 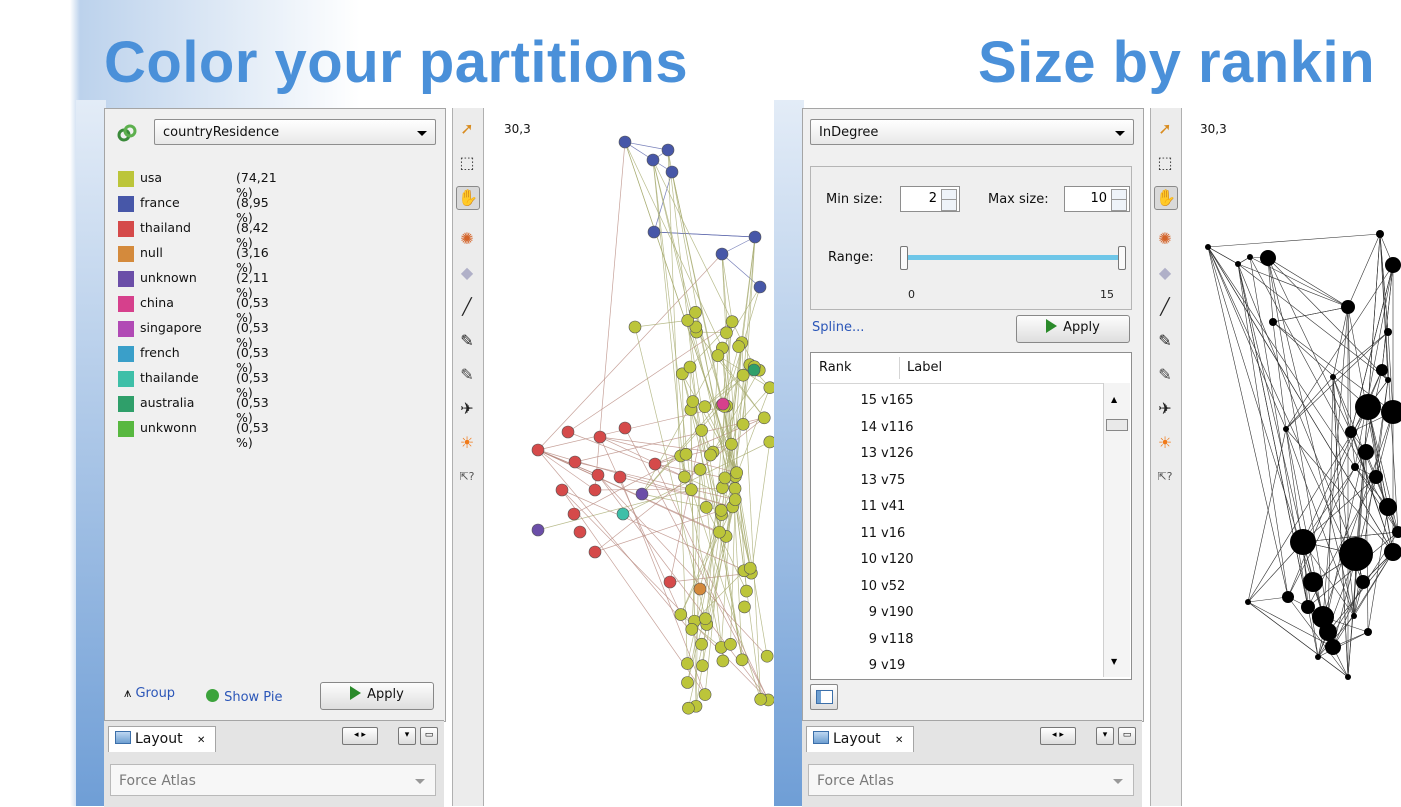 I want to click on rank-column-header: Rank, so click(x=835, y=368).